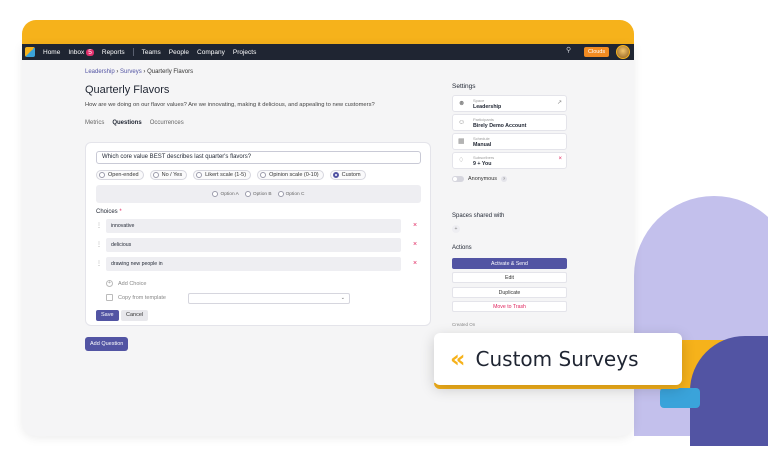 This screenshot has height=456, width=768. What do you see at coordinates (623, 52) in the screenshot?
I see `avatar` at bounding box center [623, 52].